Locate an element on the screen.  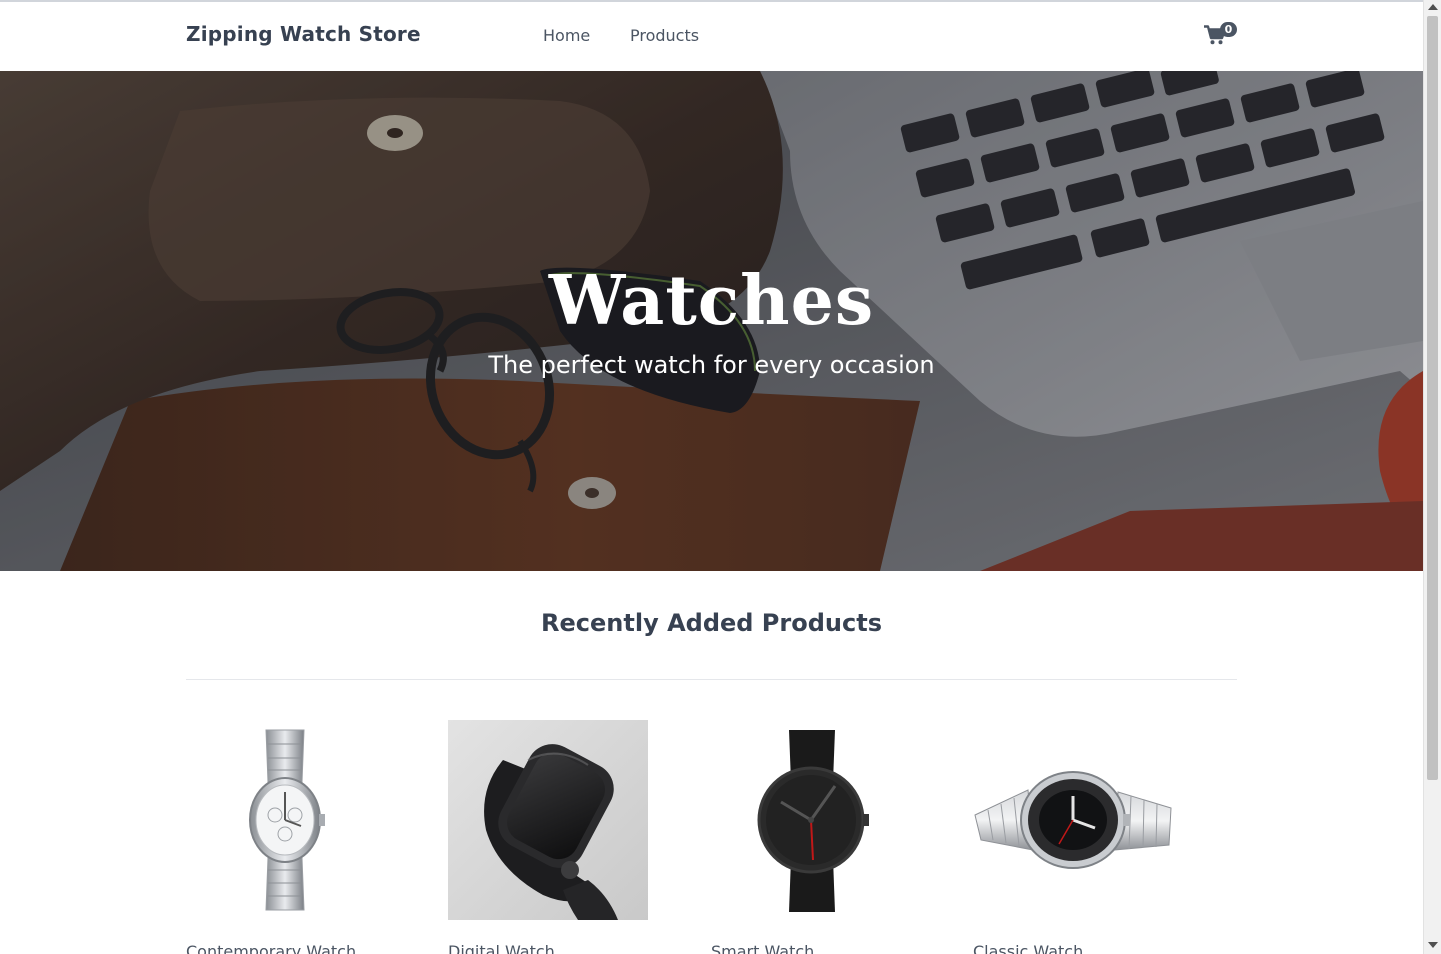
nav-link-home: Home is located at coordinates (566, 35).